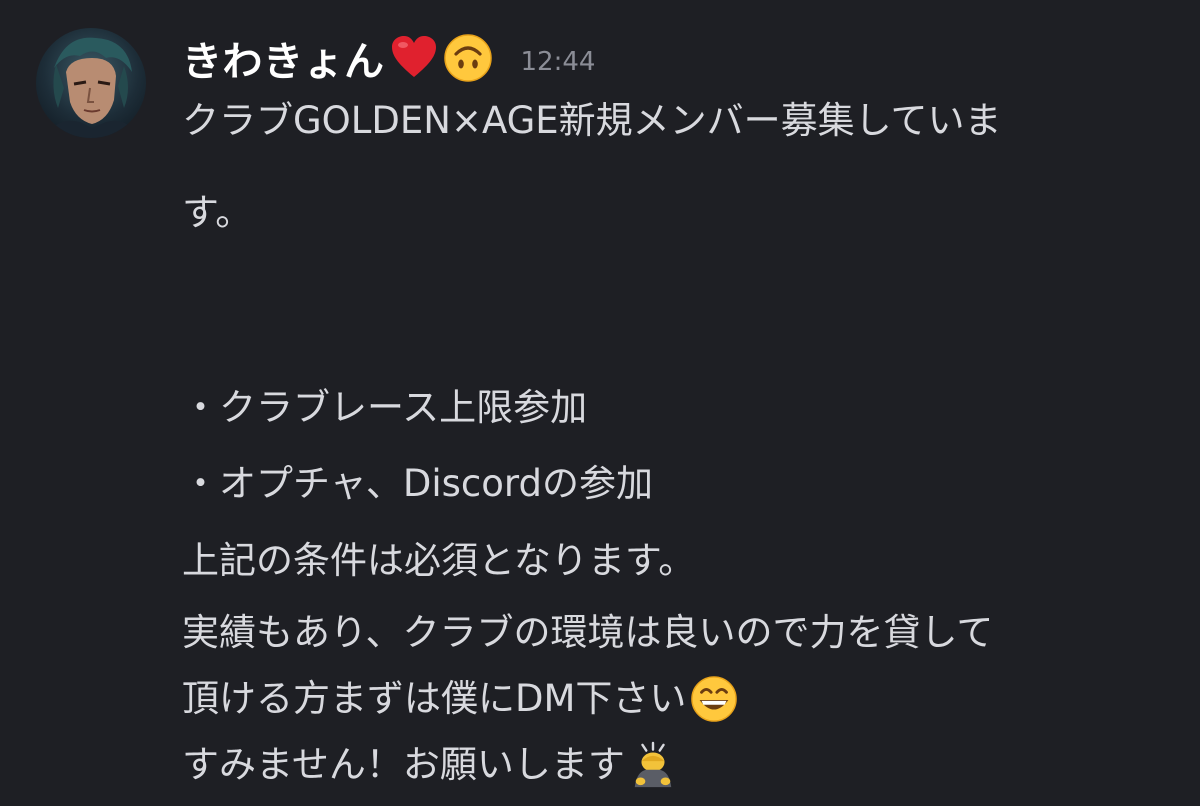  What do you see at coordinates (283, 58) in the screenshot?
I see `username: きわきょん` at bounding box center [283, 58].